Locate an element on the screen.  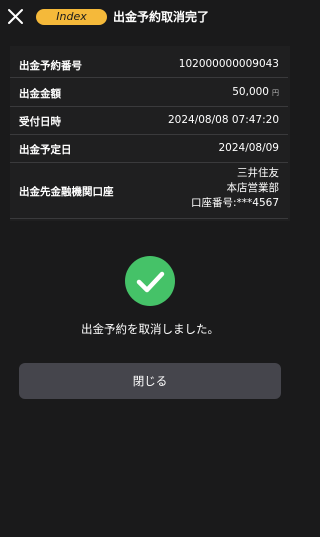
account-number: 口座番号:***4567 is located at coordinates (234, 203).